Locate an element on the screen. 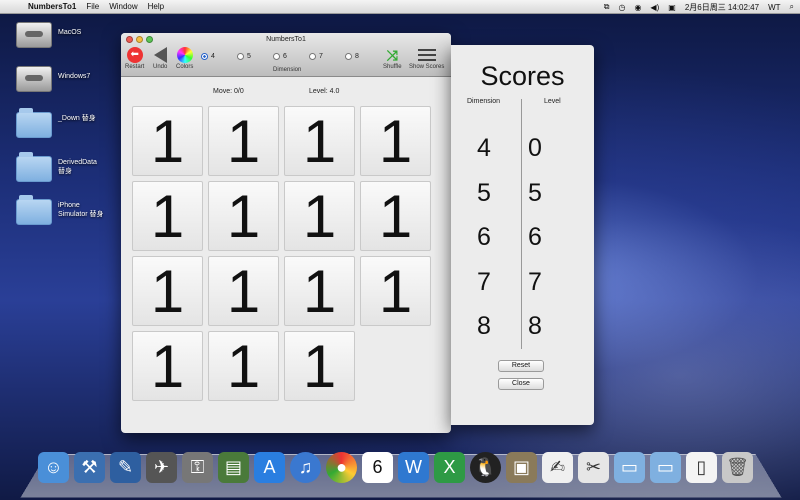  xcode-icon: ⚒ is located at coordinates (89, 467).